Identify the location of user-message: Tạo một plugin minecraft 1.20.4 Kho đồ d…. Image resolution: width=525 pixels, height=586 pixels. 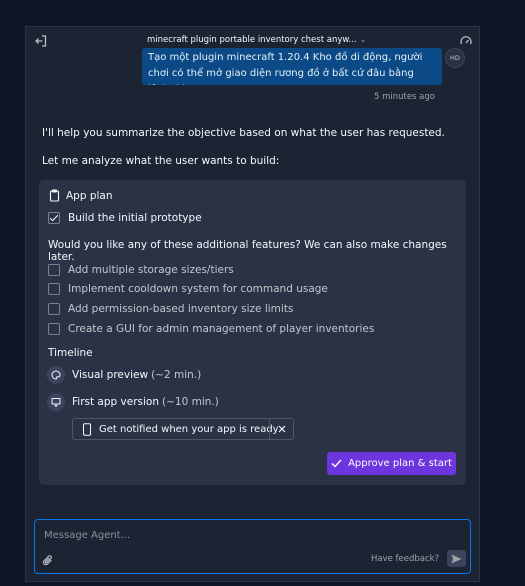
(292, 66).